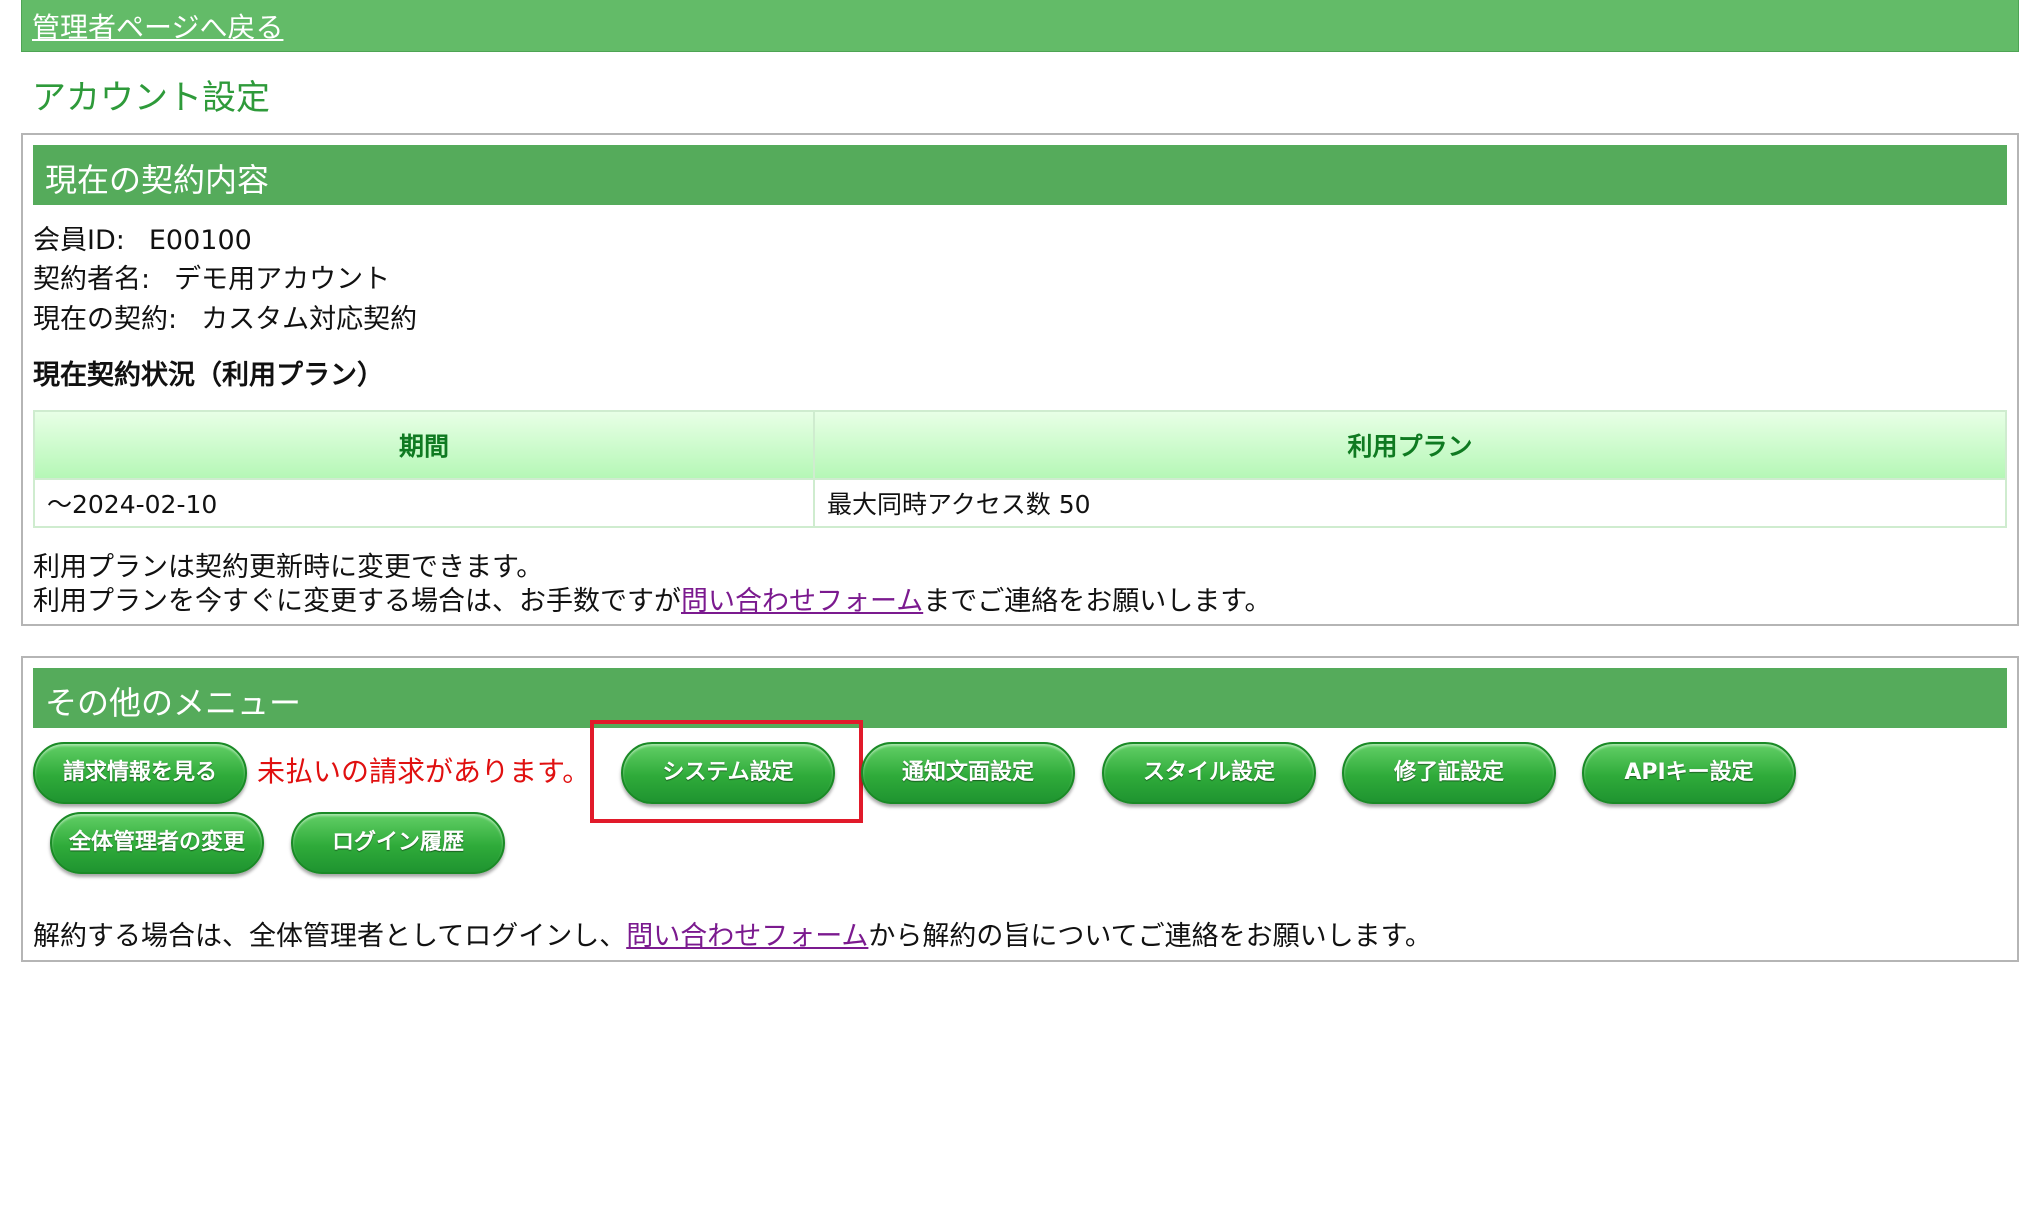 This screenshot has height=1211, width=2032. Describe the element at coordinates (1020, 26) in the screenshot. I see `top-nav-bar: 管理者ページへ戻る` at that location.